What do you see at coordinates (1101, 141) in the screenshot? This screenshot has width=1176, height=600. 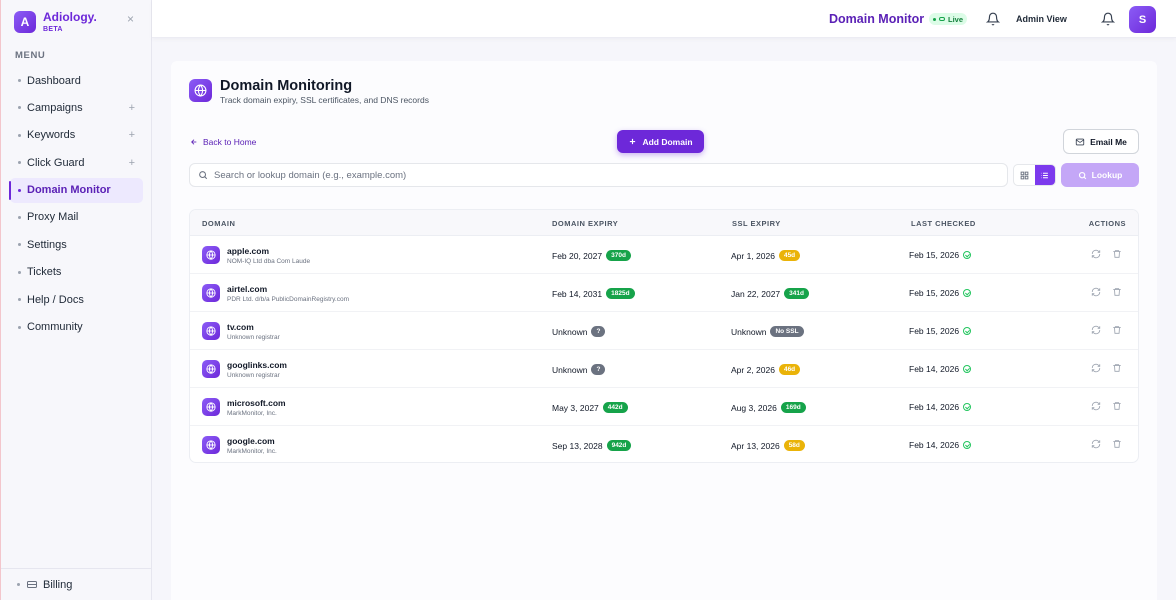 I see `email-me-button: Email Me` at bounding box center [1101, 141].